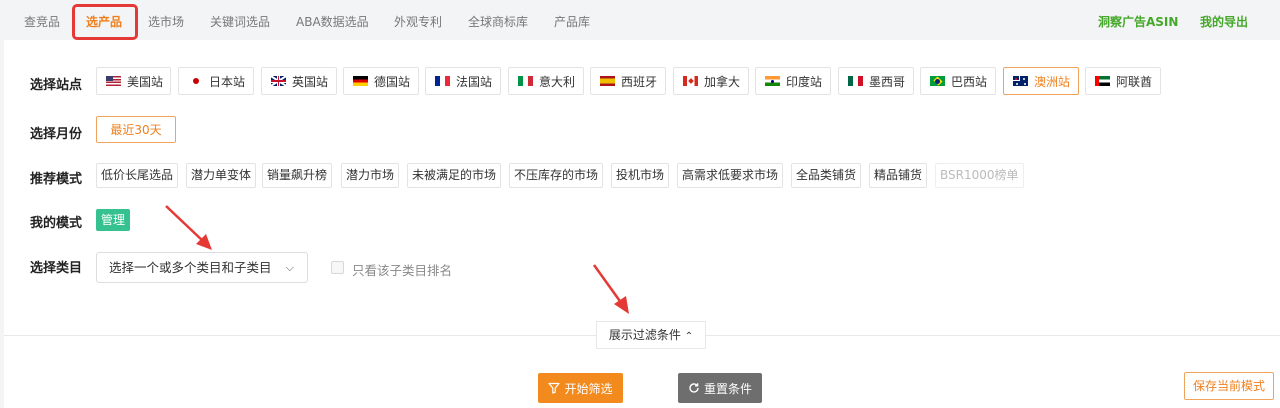 This screenshot has height=408, width=1280. Describe the element at coordinates (644, 335) in the screenshot. I see `toggle-filters-label: 展示过滤条件` at that location.